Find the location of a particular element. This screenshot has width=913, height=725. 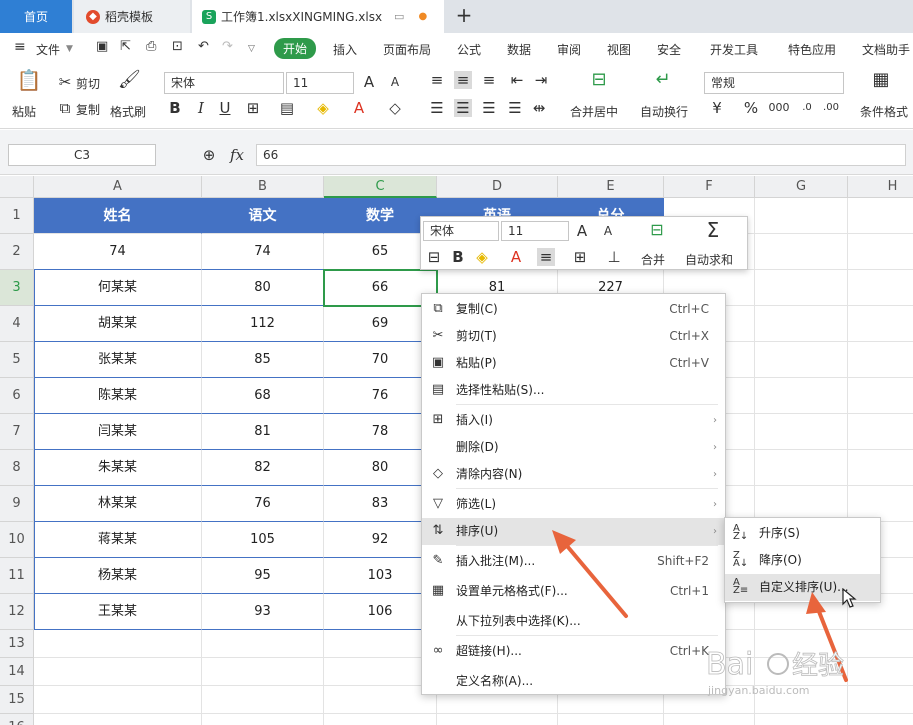

cell-a3: 何某某 is located at coordinates (118, 288).